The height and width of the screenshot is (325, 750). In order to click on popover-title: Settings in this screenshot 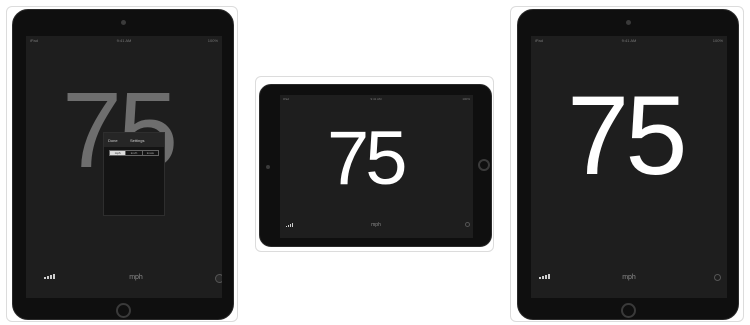, I will do `click(137, 140)`.